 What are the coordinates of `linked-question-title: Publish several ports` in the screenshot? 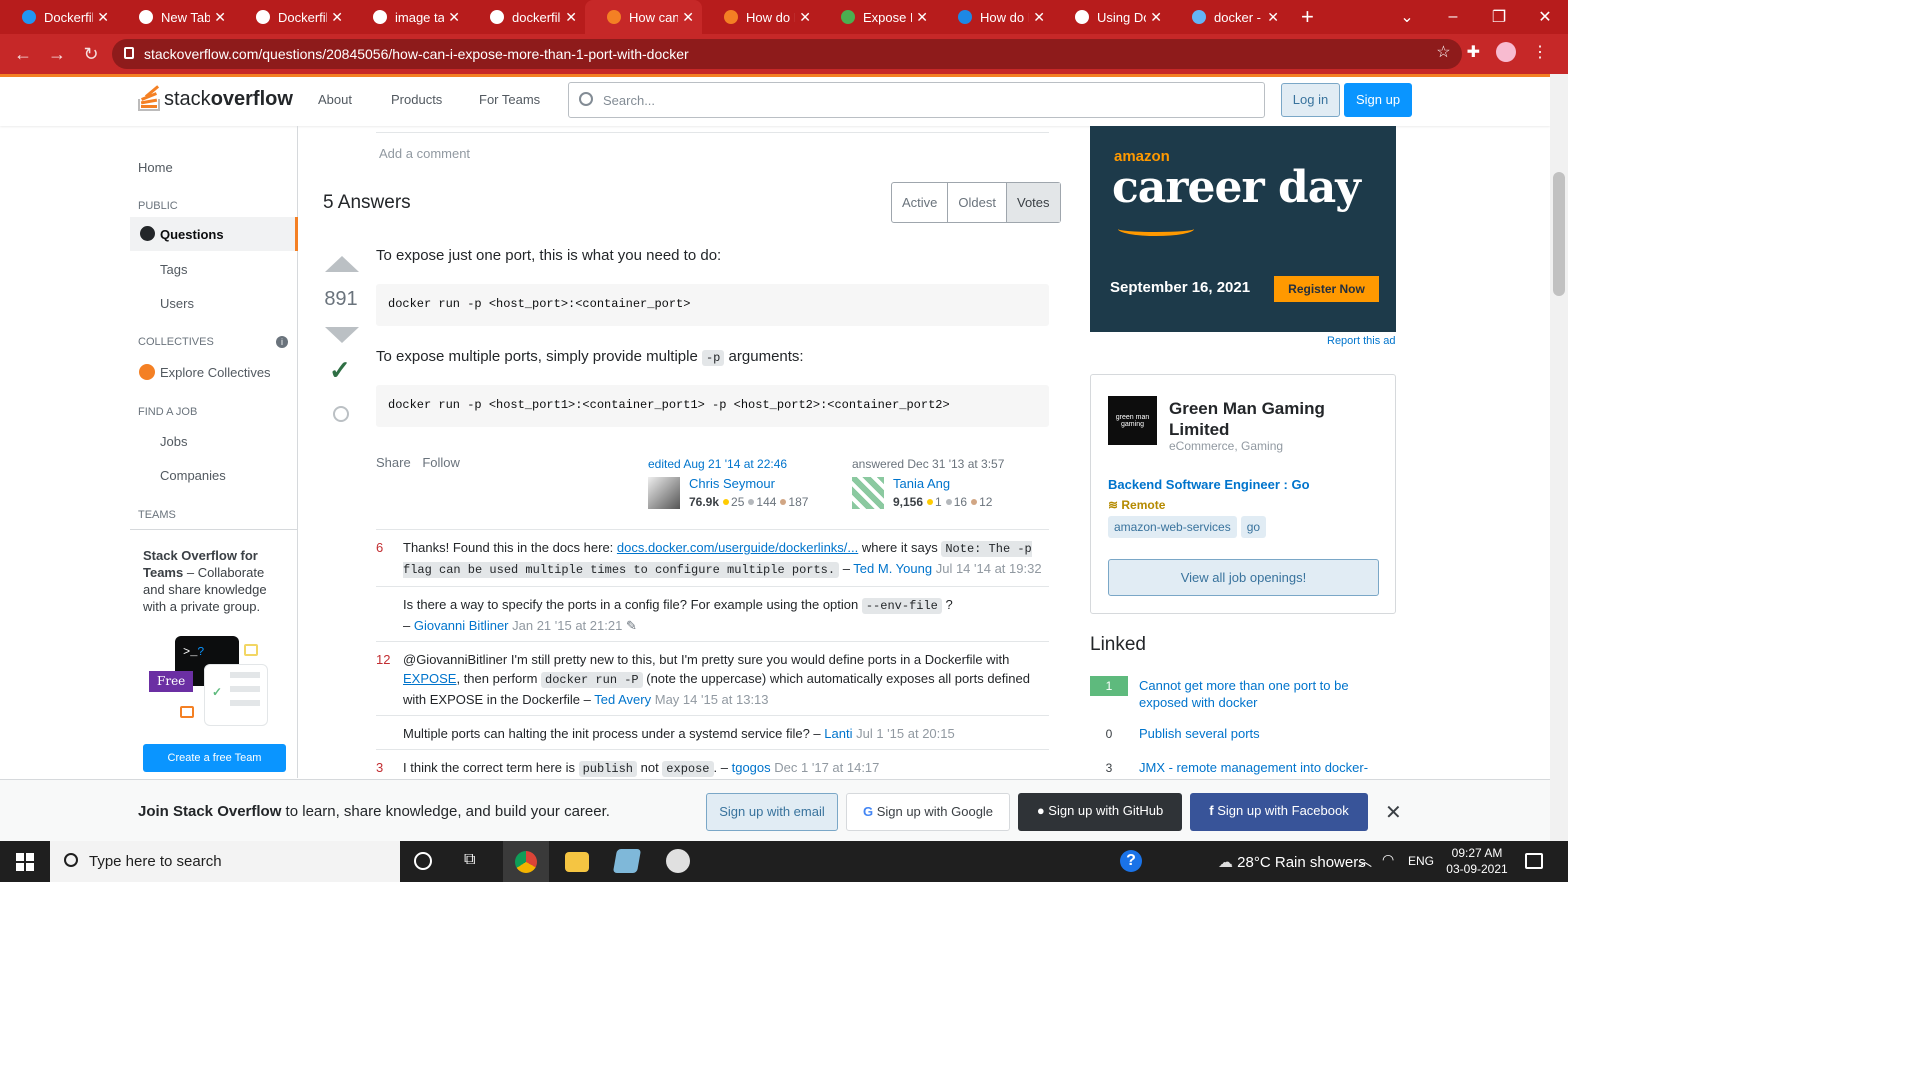 It's located at (1264, 733).